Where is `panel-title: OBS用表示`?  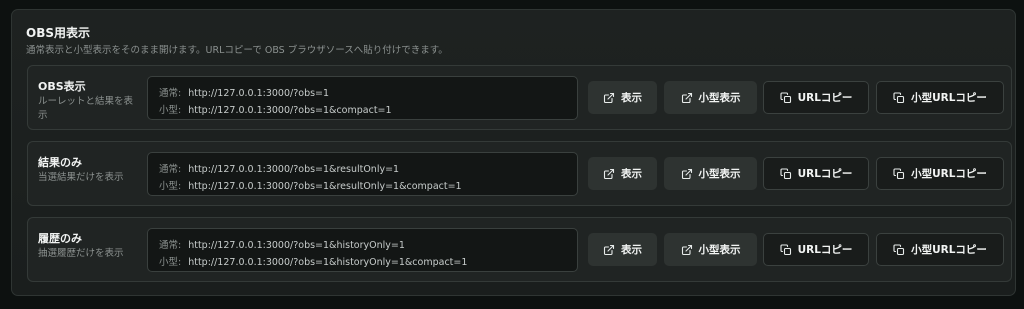
panel-title: OBS用表示 is located at coordinates (58, 33).